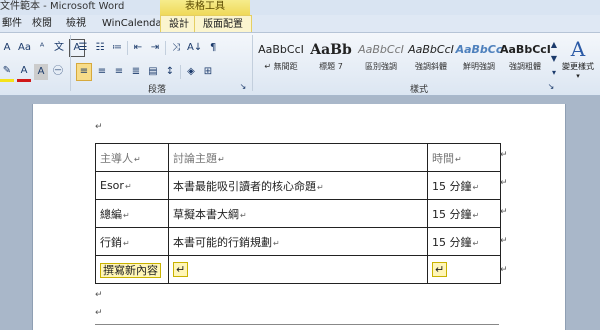  What do you see at coordinates (117, 48) in the screenshot?
I see `multilevel-list-icon: ≔` at bounding box center [117, 48].